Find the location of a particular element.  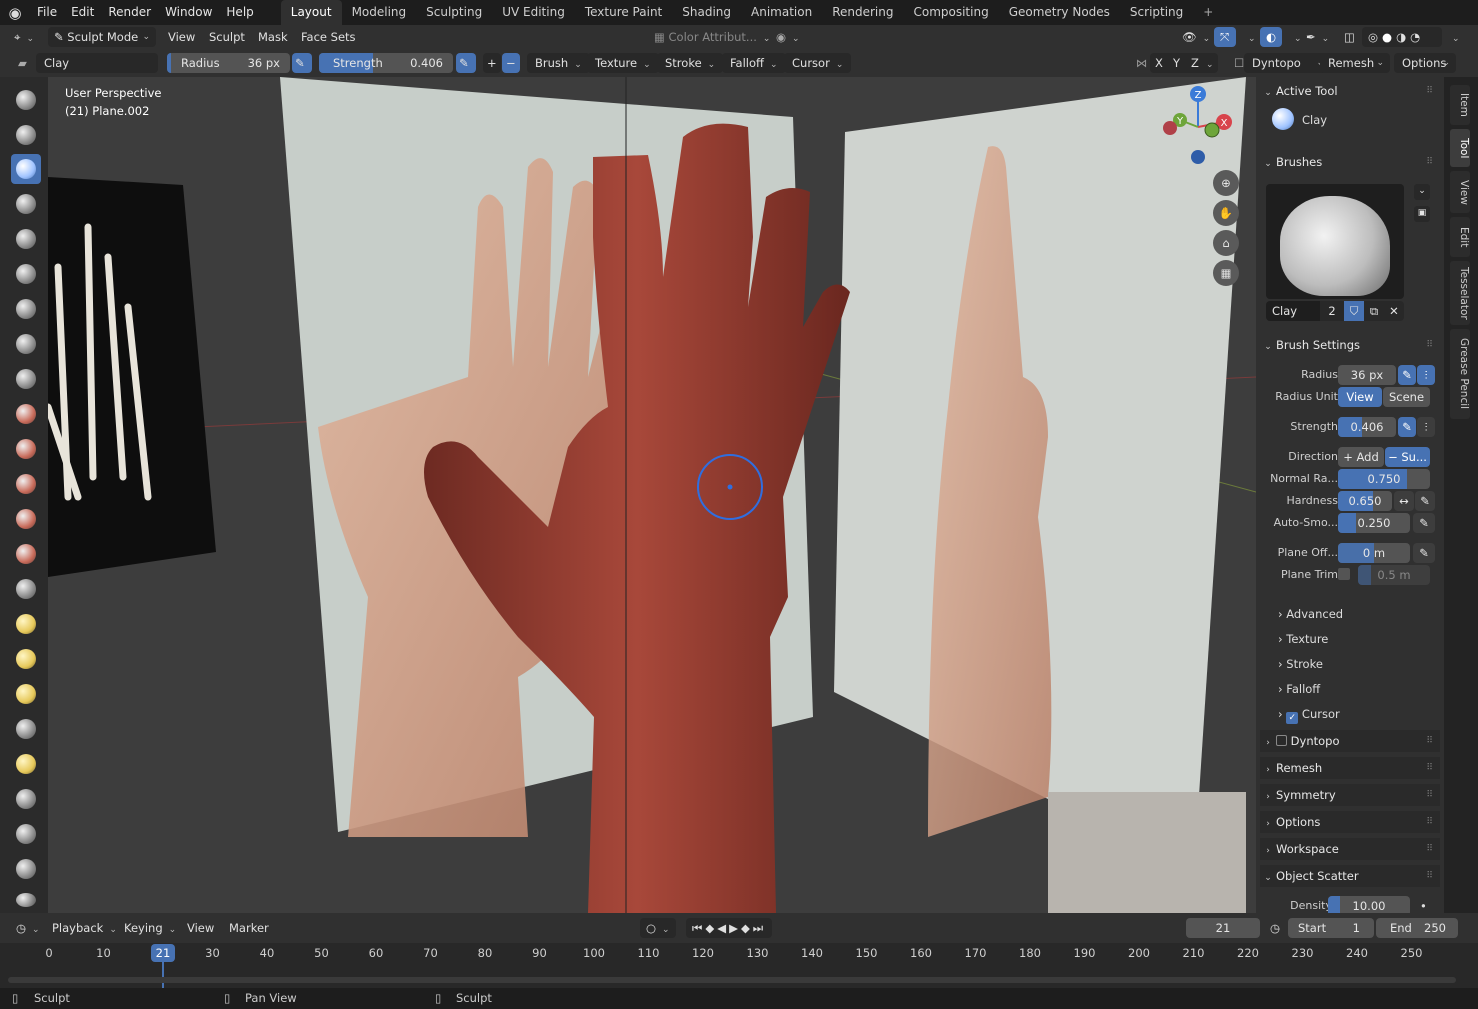

radius-slider: Radius 36 px is located at coordinates (228, 63).